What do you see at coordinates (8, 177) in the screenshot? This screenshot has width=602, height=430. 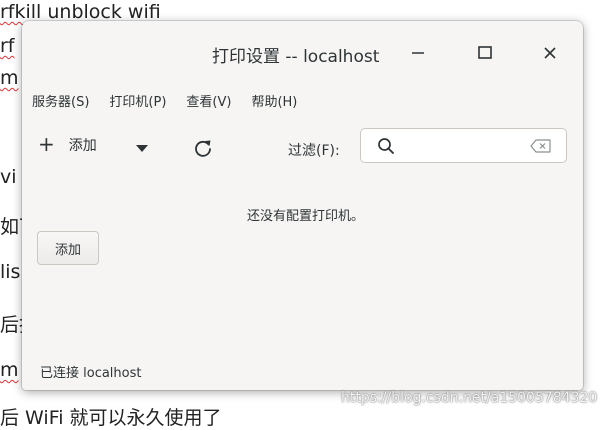 I see `background-line: vi` at bounding box center [8, 177].